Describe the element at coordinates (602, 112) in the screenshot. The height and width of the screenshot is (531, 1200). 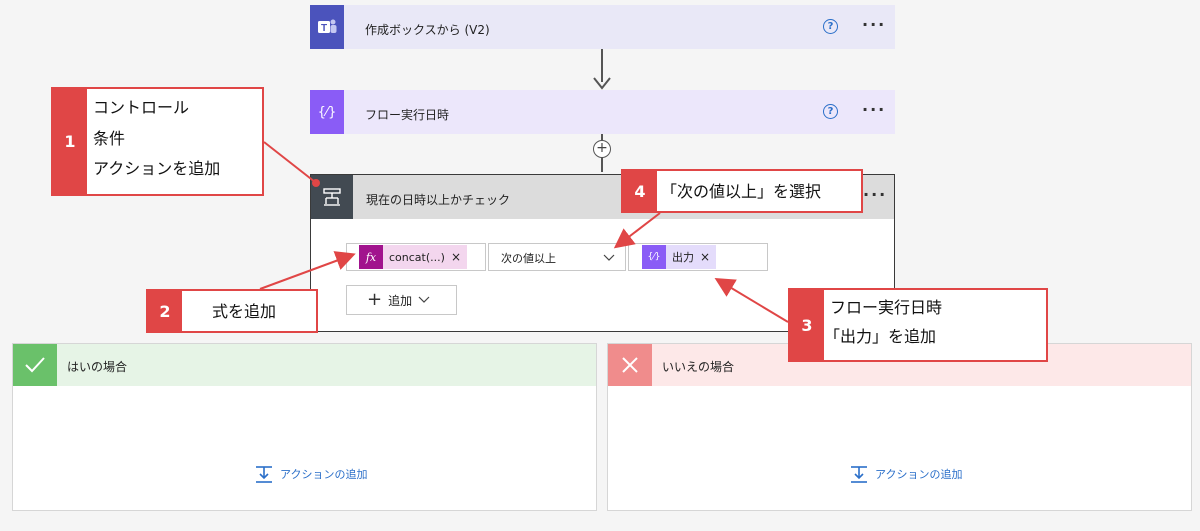
I see `flow-time-action-card: {⁄} フロー実行日時 ? ···` at that location.